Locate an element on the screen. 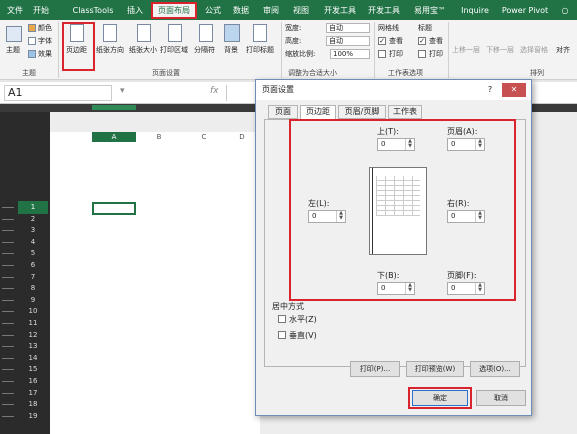 The width and height of the screenshot is (577, 434). headings-print-checkbox is located at coordinates (422, 54).